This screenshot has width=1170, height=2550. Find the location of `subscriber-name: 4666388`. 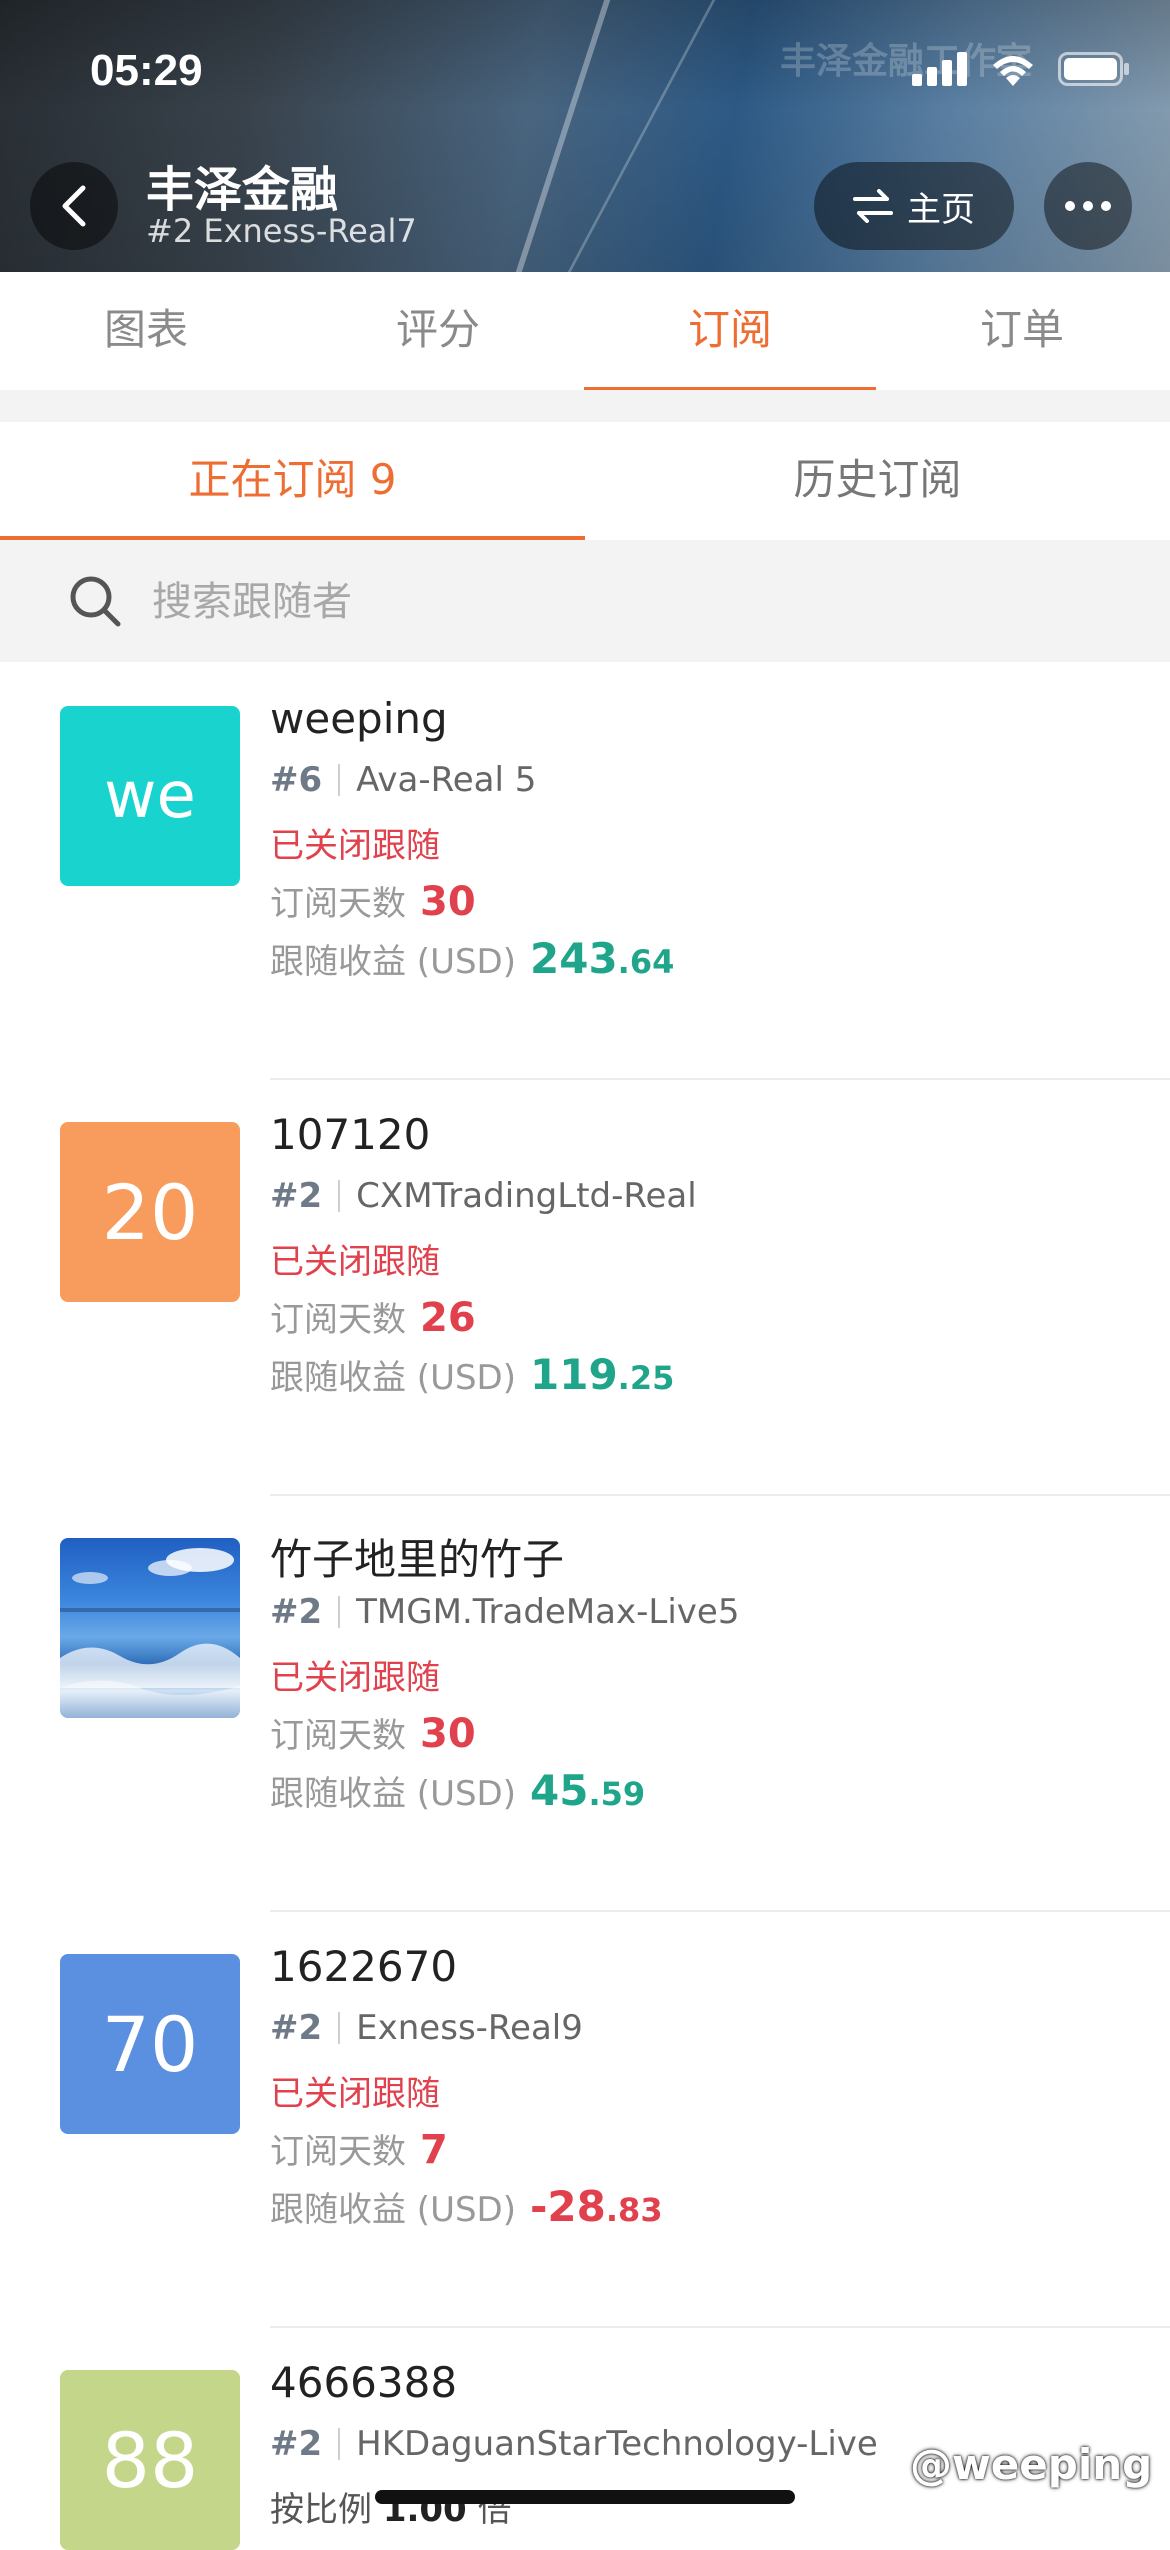

subscriber-name: 4666388 is located at coordinates (364, 2382).